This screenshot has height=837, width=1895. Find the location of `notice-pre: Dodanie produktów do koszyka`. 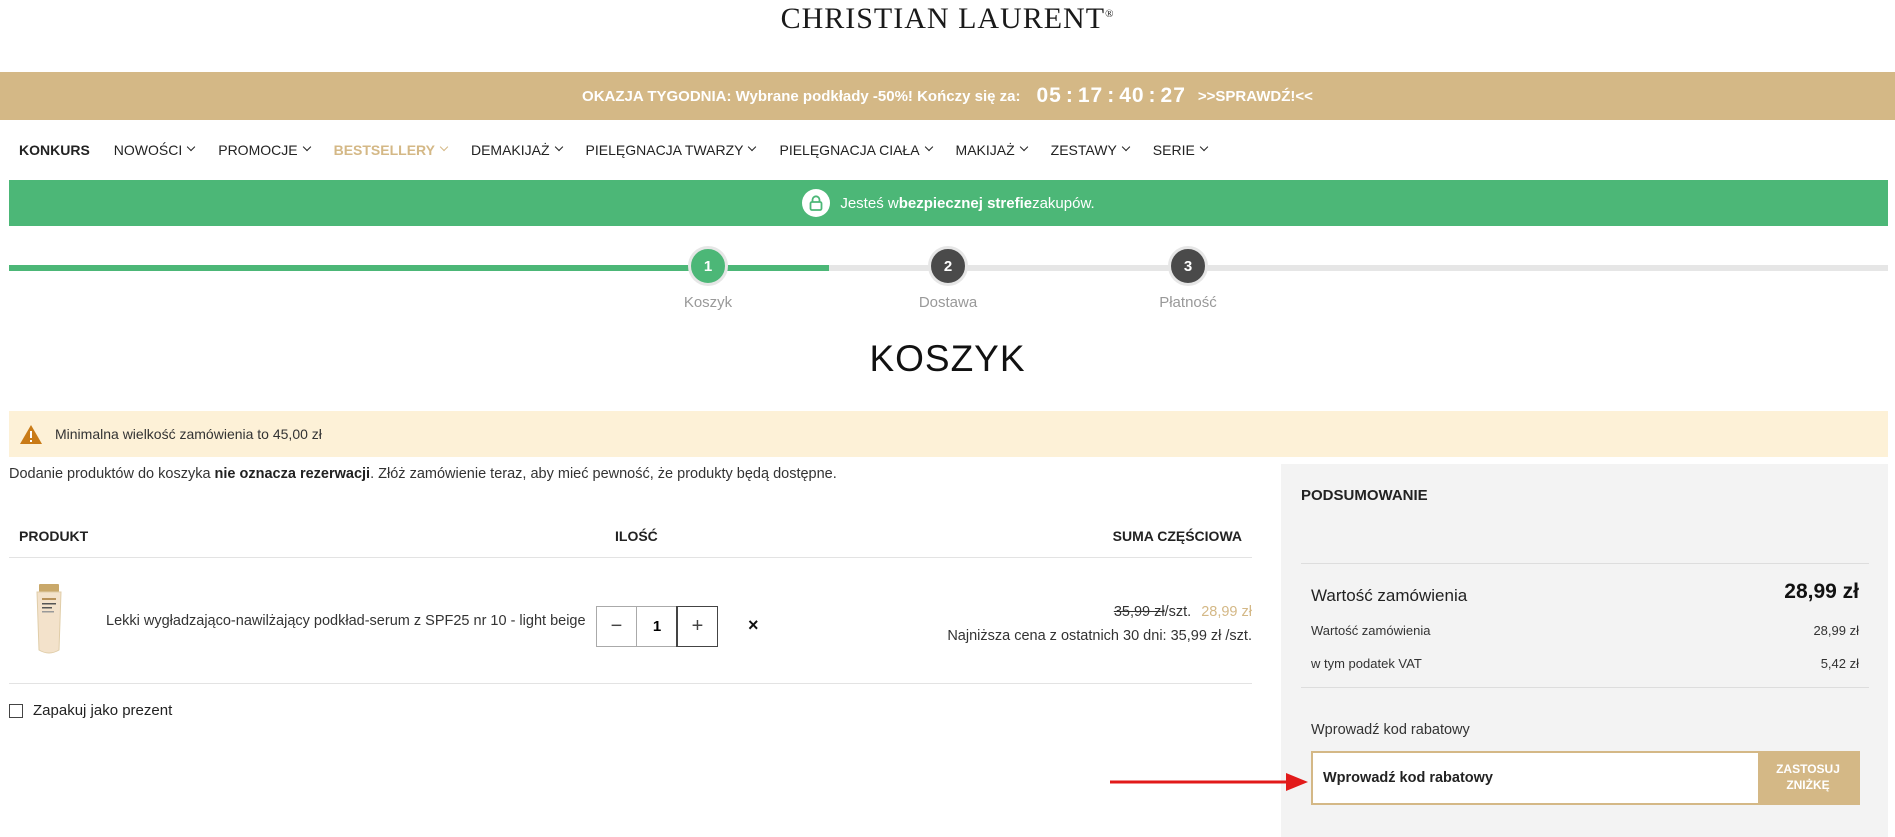

notice-pre: Dodanie produktów do koszyka is located at coordinates (112, 474).